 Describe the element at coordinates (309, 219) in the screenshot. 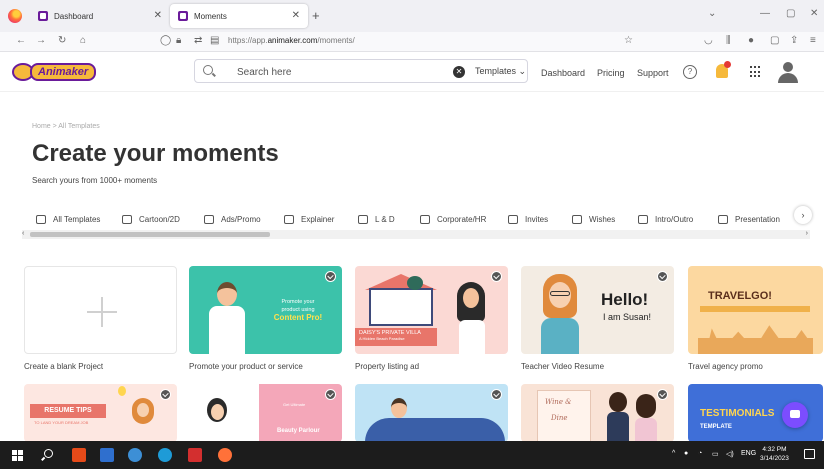

I see `chip-explainer: Explainer` at that location.